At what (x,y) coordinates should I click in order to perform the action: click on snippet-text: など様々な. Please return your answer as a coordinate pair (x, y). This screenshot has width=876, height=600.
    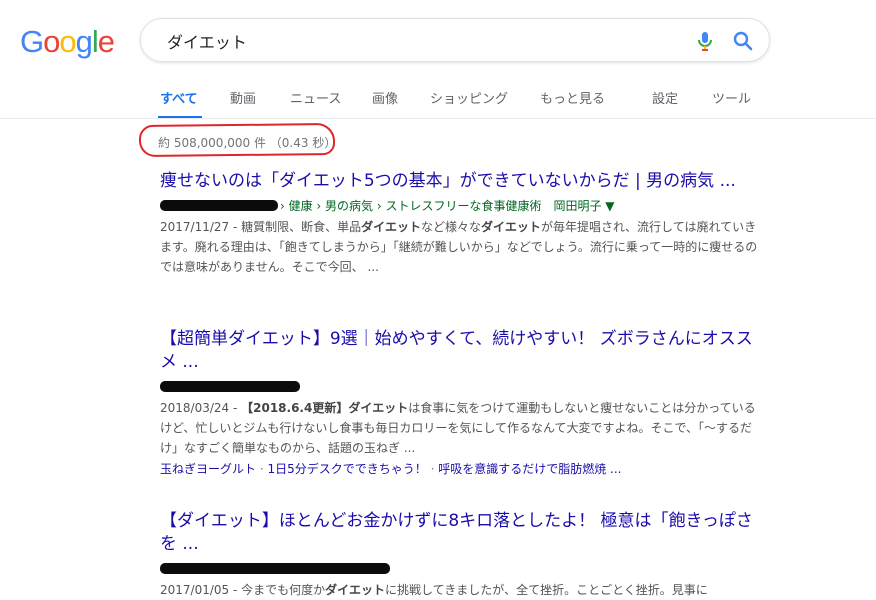
    Looking at the image, I should click on (451, 227).